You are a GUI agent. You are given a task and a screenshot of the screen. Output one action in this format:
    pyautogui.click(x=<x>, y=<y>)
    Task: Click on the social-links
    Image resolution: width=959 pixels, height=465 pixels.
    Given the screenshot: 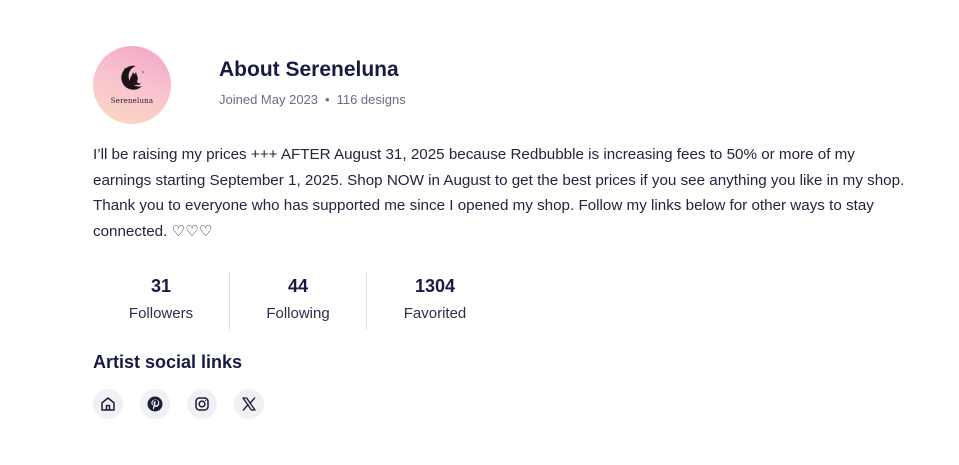 What is the action you would take?
    pyautogui.click(x=187, y=404)
    